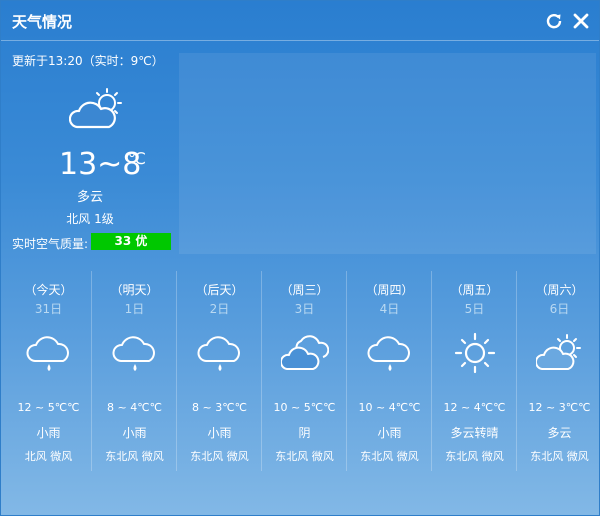 The height and width of the screenshot is (516, 600). What do you see at coordinates (305, 352) in the screenshot?
I see `overcast-icon` at bounding box center [305, 352].